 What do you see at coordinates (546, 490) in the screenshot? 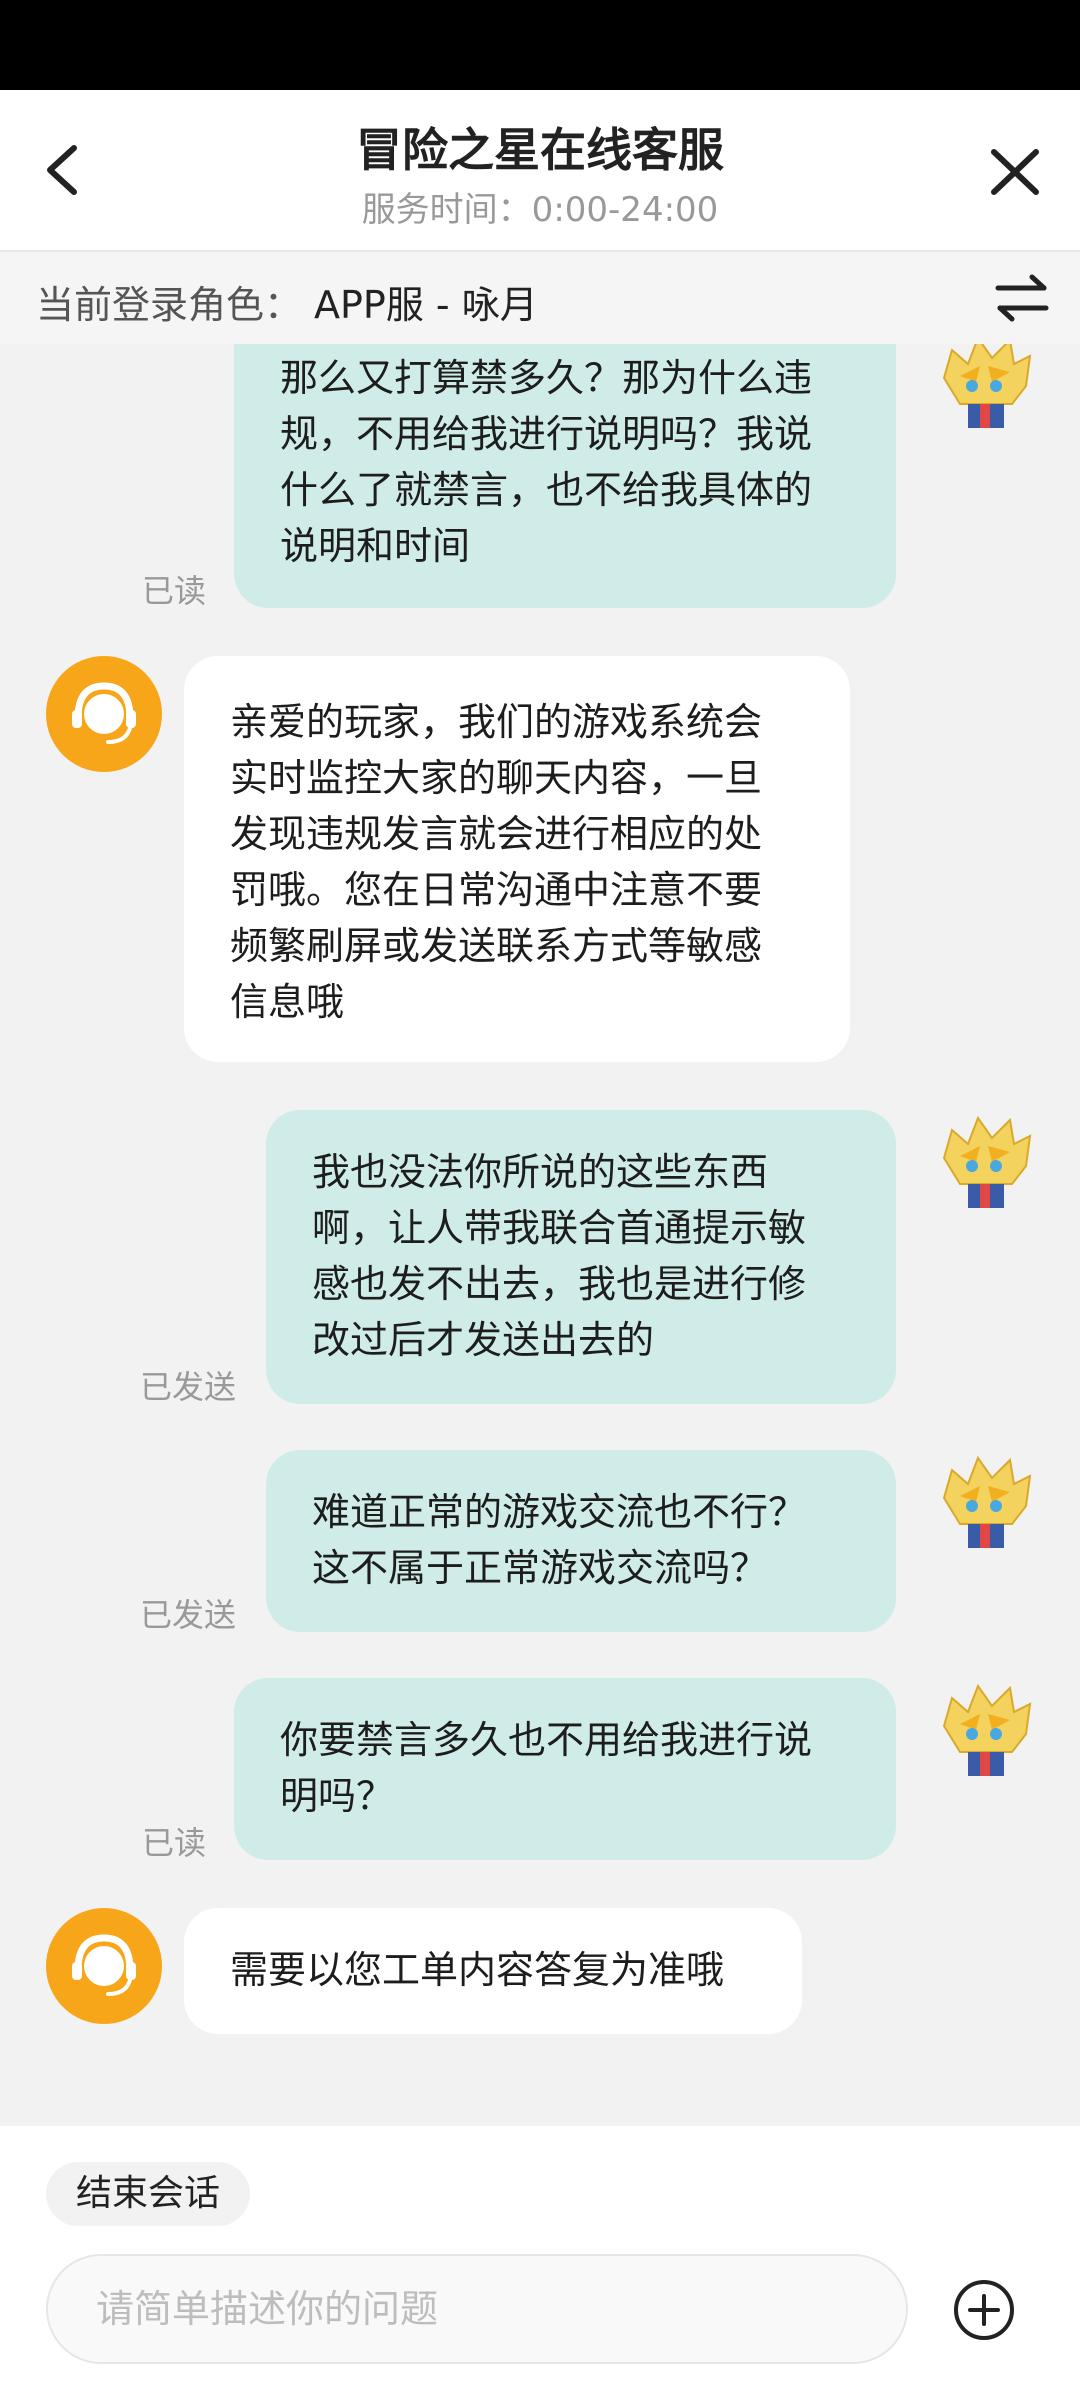
I see `message-line: 什么了就禁言，也不给我具体的` at bounding box center [546, 490].